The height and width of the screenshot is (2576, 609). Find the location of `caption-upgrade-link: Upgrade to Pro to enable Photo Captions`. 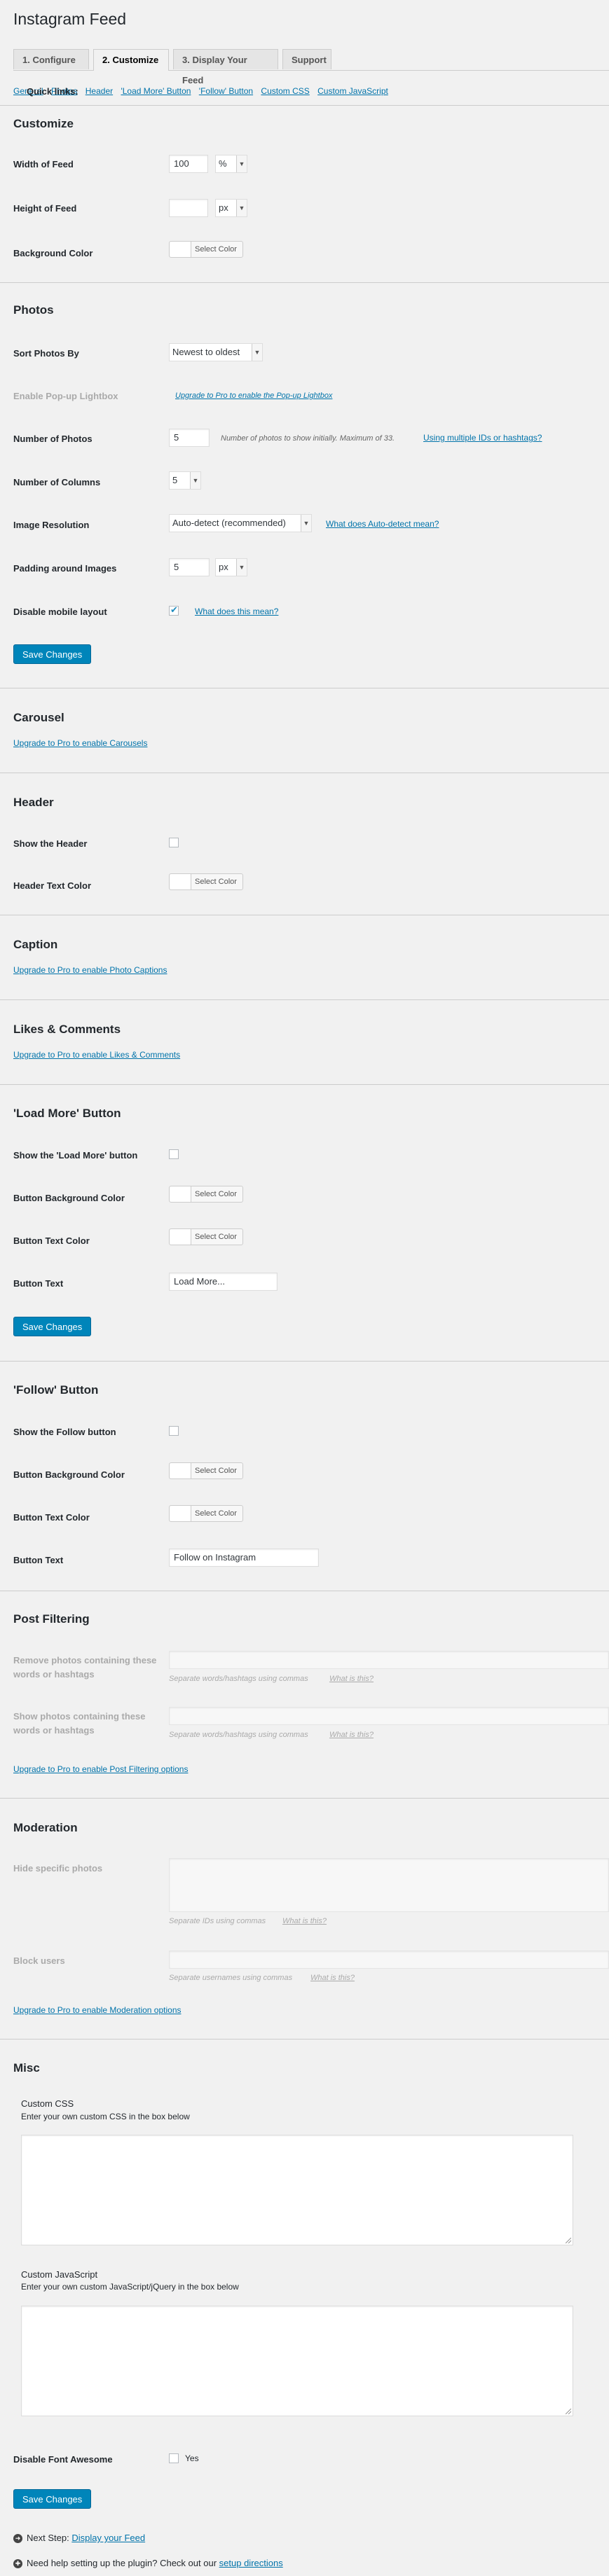

caption-upgrade-link: Upgrade to Pro to enable Photo Captions is located at coordinates (90, 970).